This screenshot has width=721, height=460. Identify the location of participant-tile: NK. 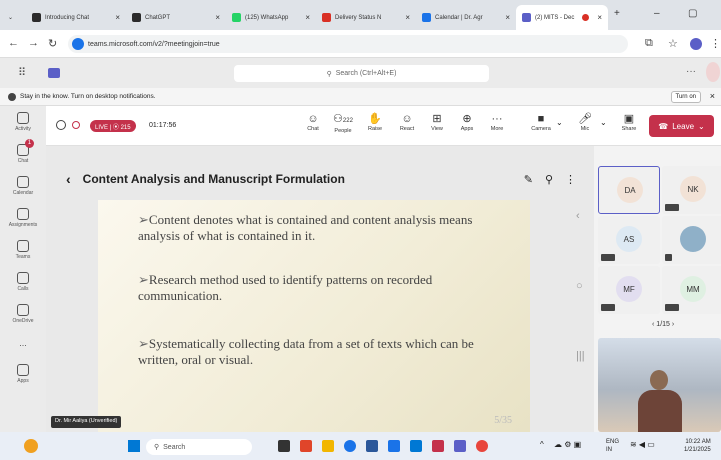
(691, 190).